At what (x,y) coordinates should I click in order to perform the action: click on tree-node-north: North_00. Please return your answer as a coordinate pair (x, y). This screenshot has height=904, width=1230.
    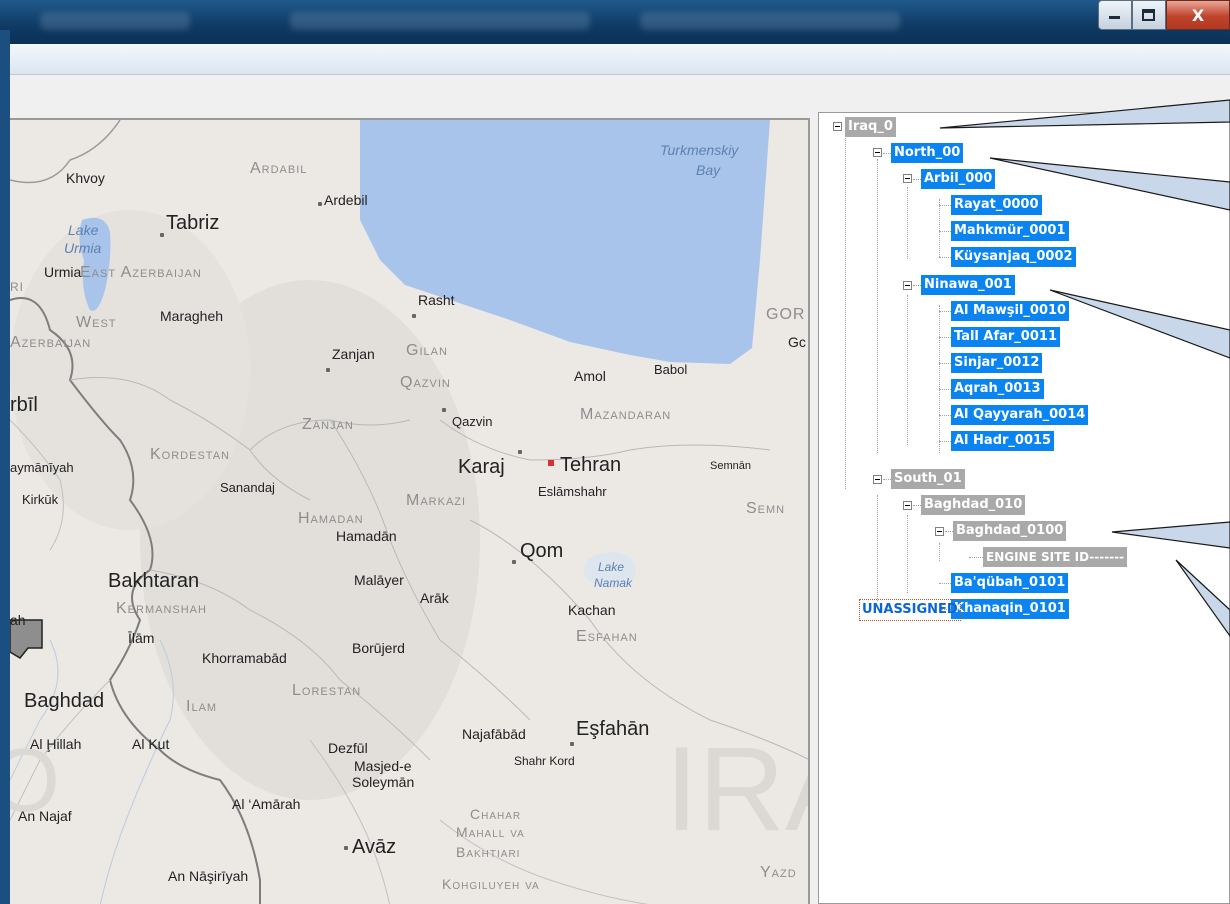
    Looking at the image, I should click on (927, 153).